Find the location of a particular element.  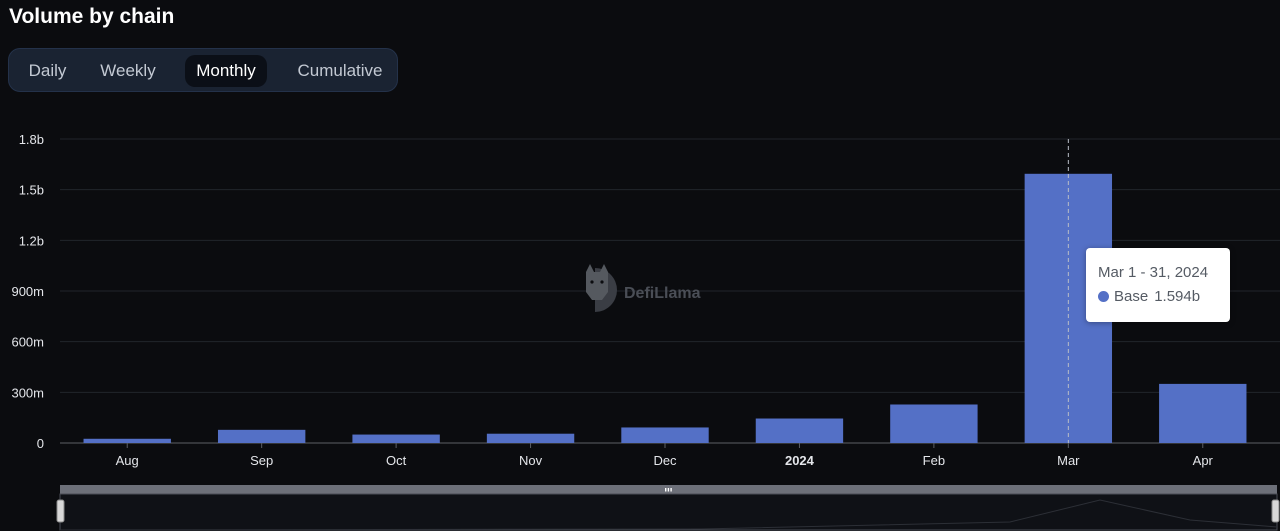

defillama-watermark: DefiLlama is located at coordinates (643, 288).